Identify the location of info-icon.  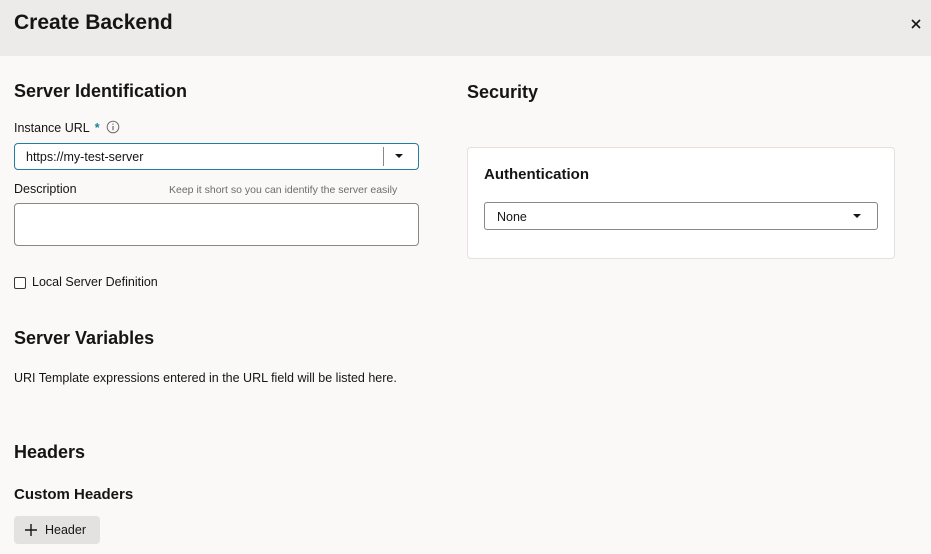
(113, 127).